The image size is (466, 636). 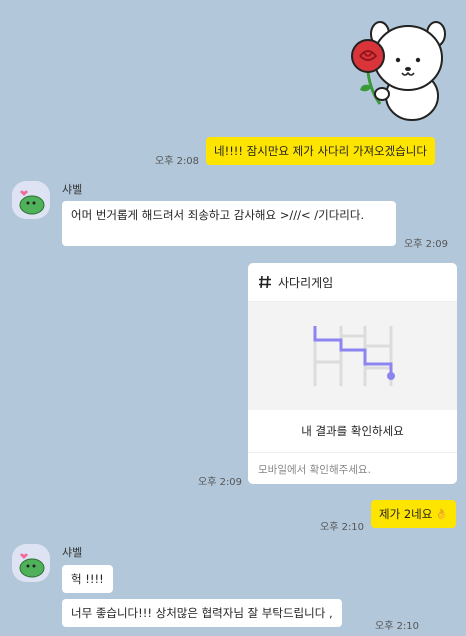 I want to click on incoming-message-bubble: 헉 !!!!, so click(x=87, y=579).